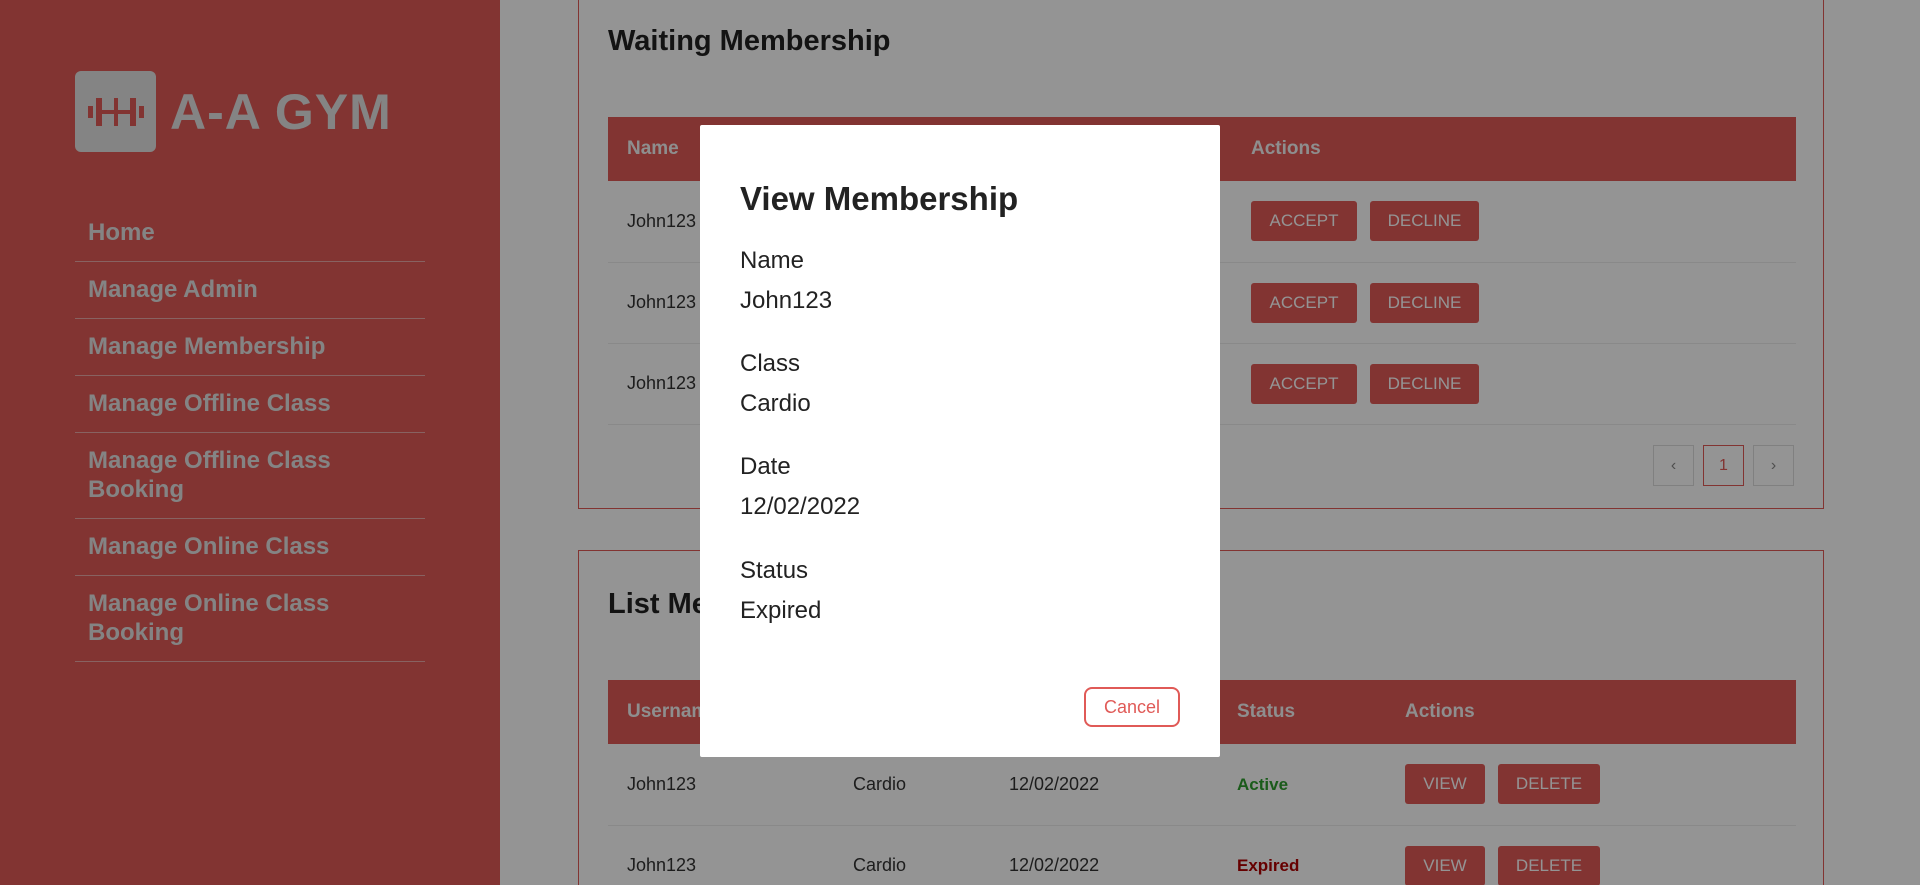 Image resolution: width=1920 pixels, height=885 pixels. What do you see at coordinates (775, 384) in the screenshot?
I see `class-field: Class Cardio` at bounding box center [775, 384].